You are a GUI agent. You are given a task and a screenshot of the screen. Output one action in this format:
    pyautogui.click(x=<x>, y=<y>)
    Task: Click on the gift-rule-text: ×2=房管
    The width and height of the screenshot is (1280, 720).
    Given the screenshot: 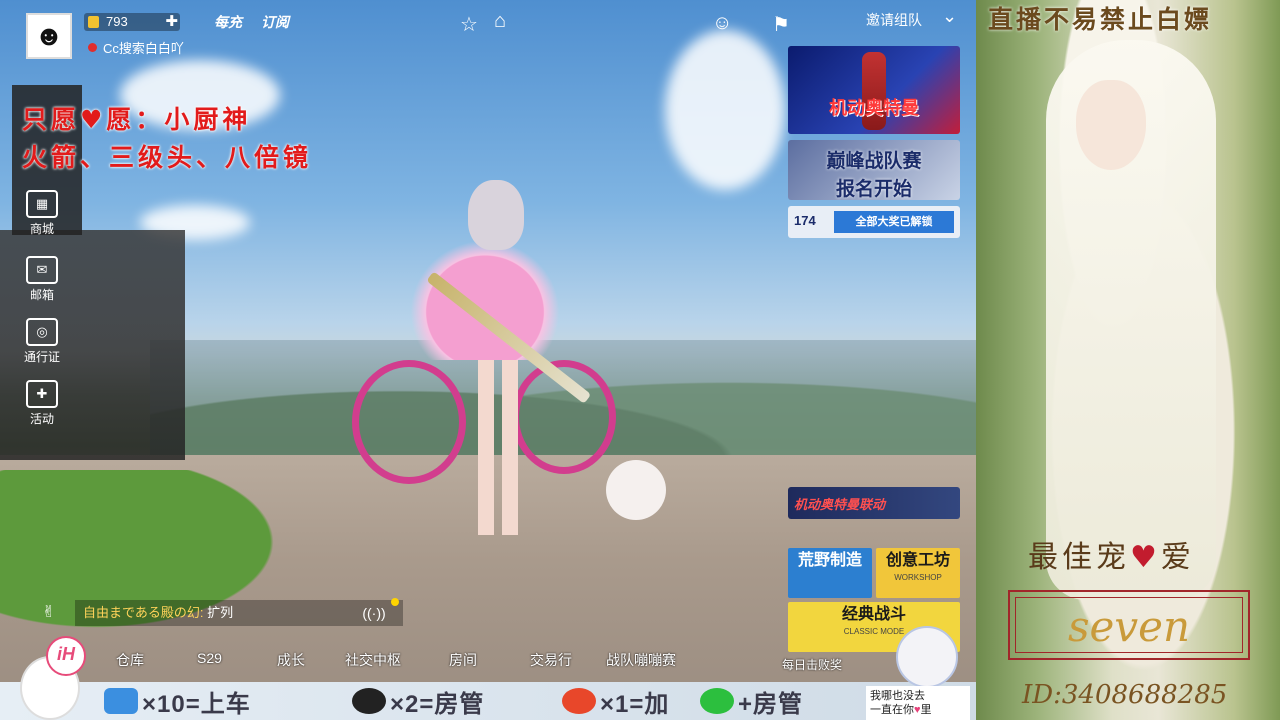 What is the action you would take?
    pyautogui.click(x=437, y=704)
    